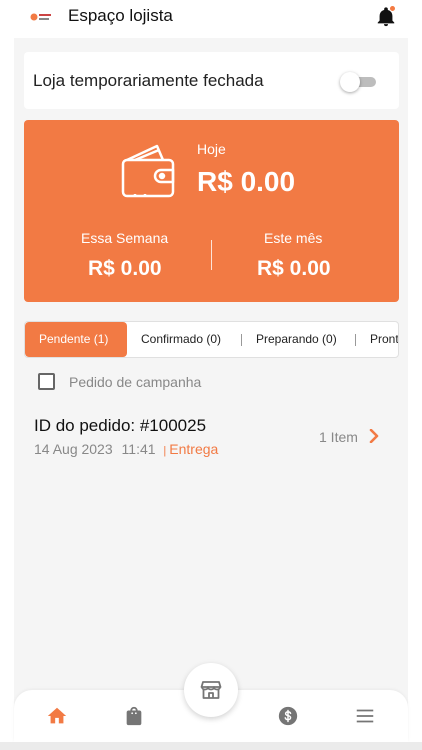 The height and width of the screenshot is (750, 422). What do you see at coordinates (135, 382) in the screenshot?
I see `campaign-label: Pedido de campanha` at bounding box center [135, 382].